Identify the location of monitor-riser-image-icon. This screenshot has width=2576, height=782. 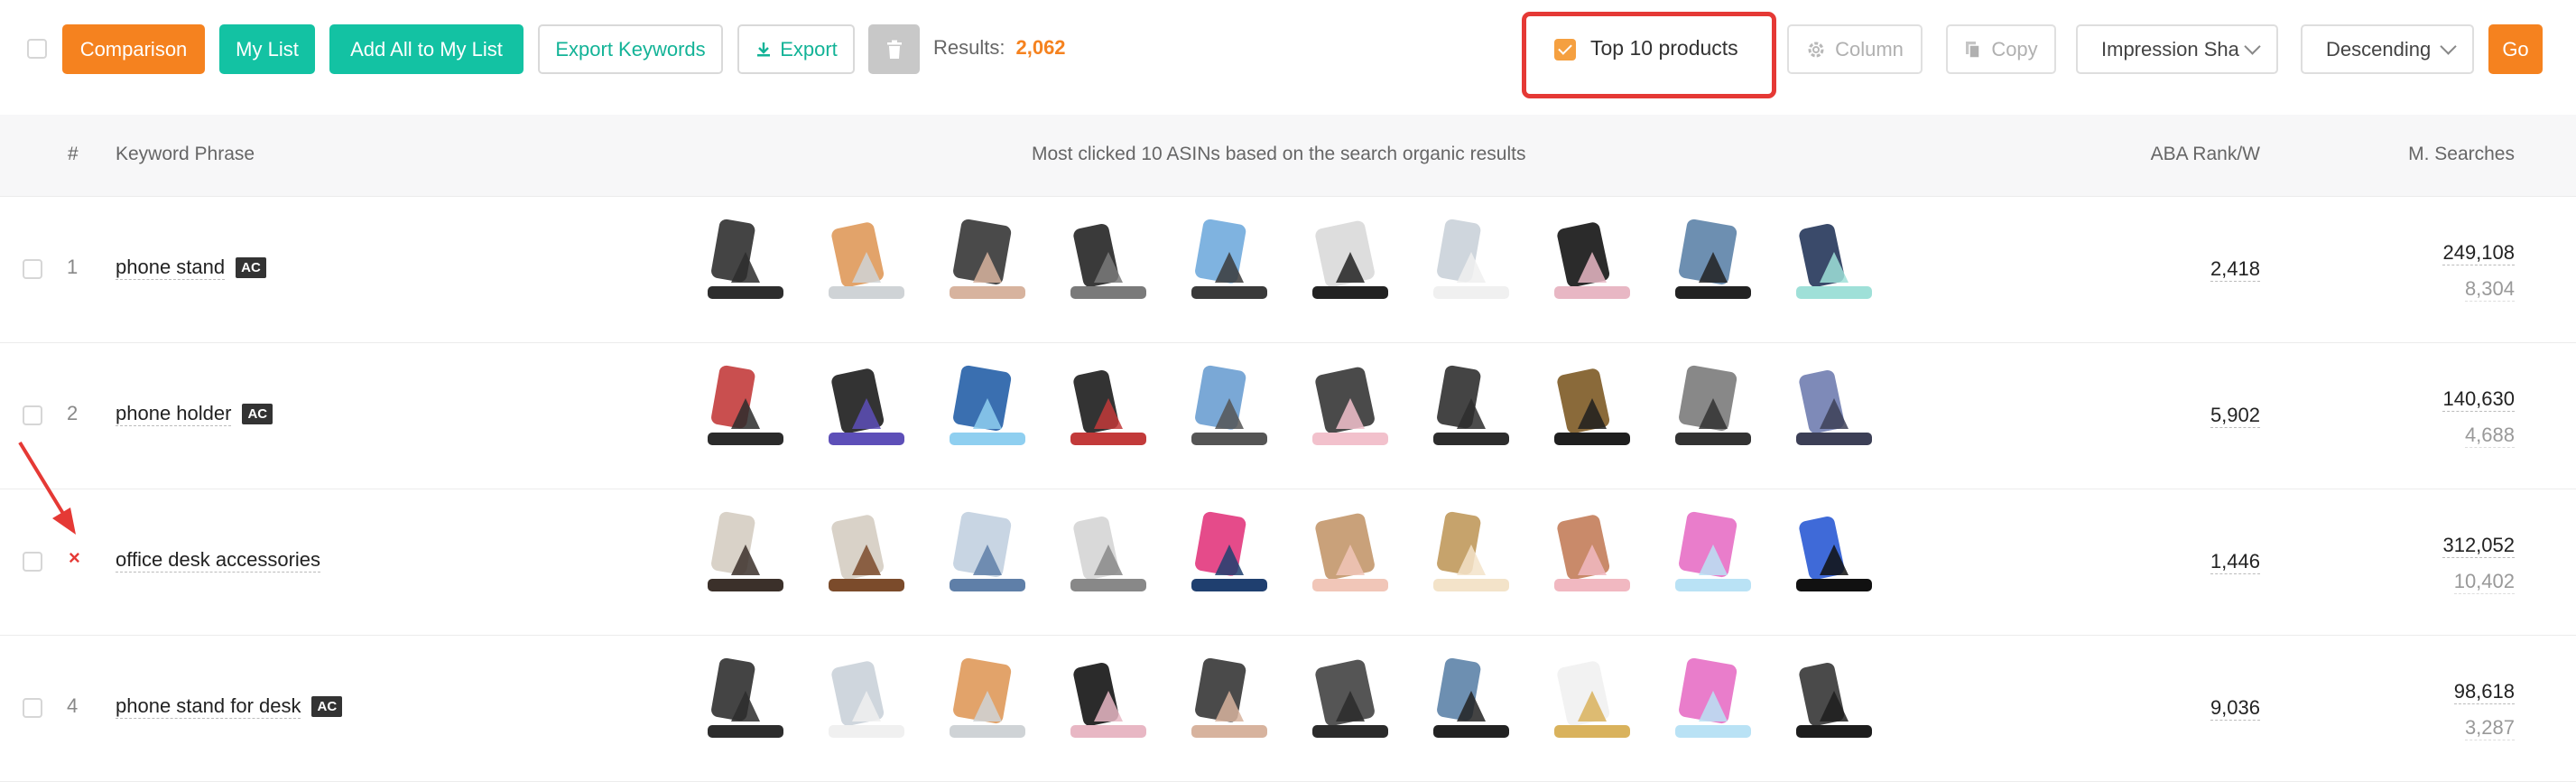
(1108, 553).